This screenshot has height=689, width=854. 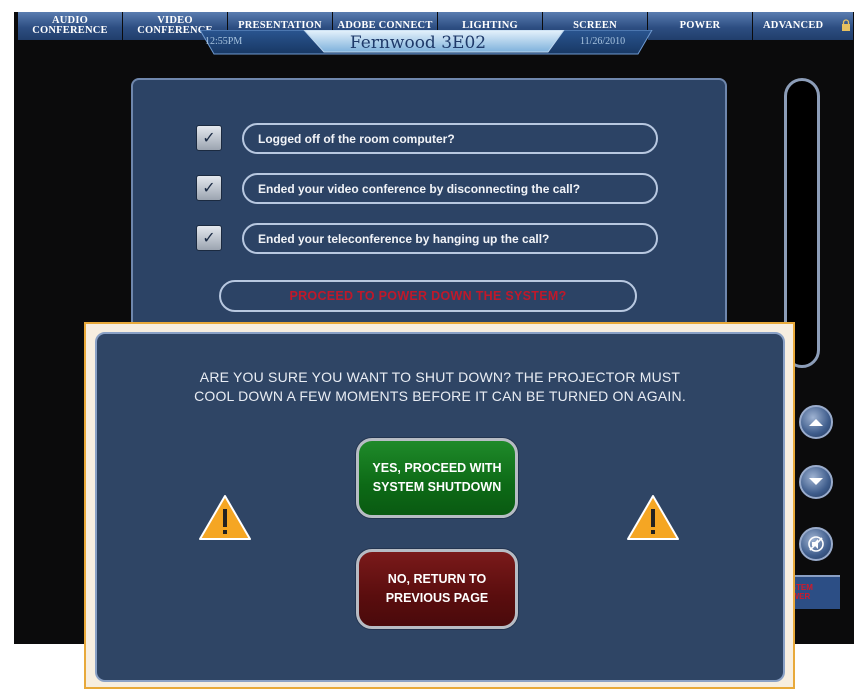 I want to click on return-previous-page-button: NO, RETURN TO PREVIOUS PAGE, so click(x=437, y=589).